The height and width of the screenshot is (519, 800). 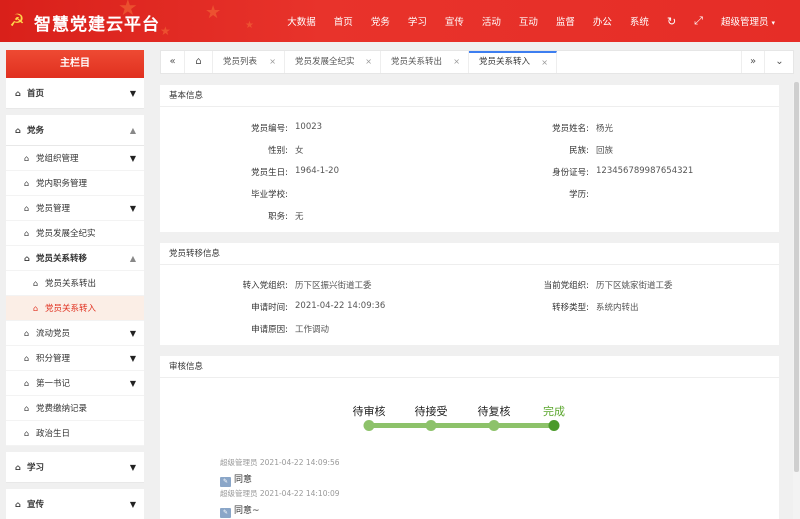 I want to click on sidebar-item-member-manage: ⌂ 党员管理 ▼, so click(x=75, y=208).